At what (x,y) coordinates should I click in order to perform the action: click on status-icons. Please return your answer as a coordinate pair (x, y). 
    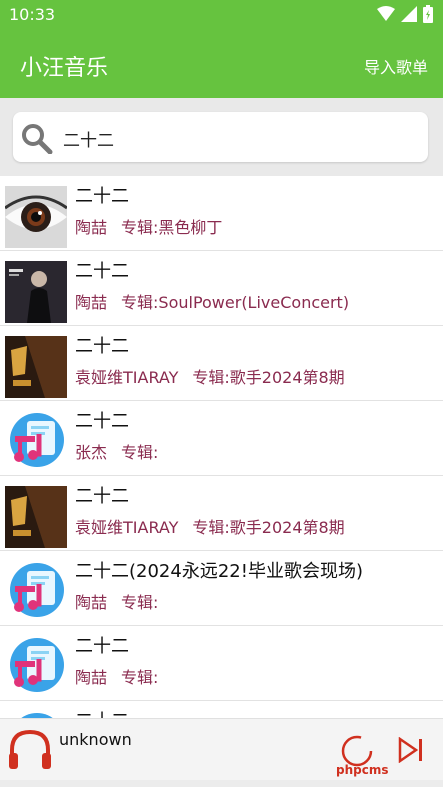
    Looking at the image, I should click on (405, 14).